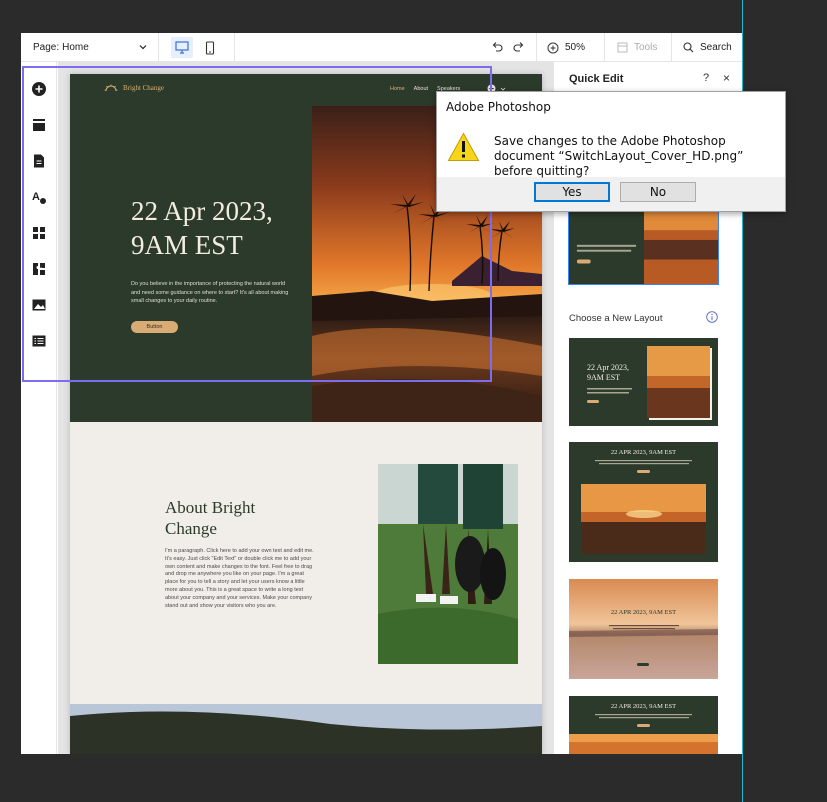 This screenshot has width=827, height=802. What do you see at coordinates (712, 317) in the screenshot?
I see `info-icon` at bounding box center [712, 317].